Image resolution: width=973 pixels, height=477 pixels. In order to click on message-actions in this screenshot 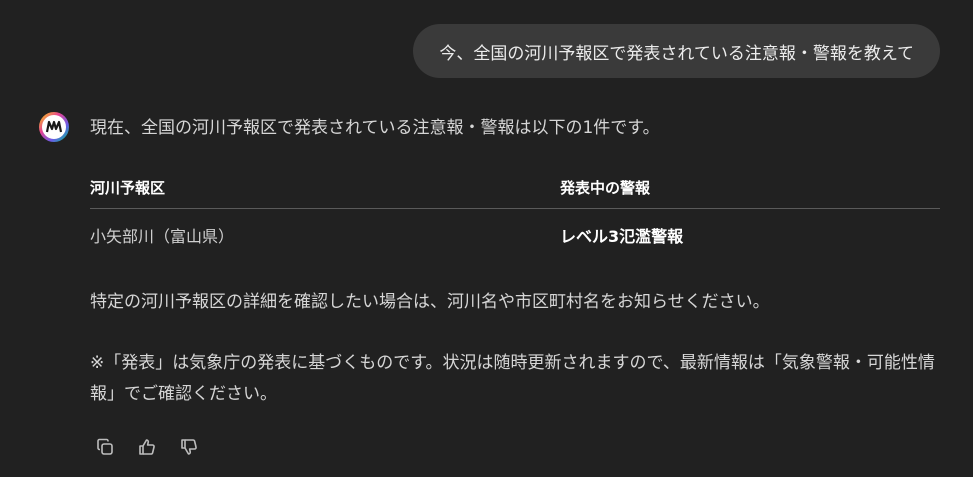, I will do `click(147, 447)`.